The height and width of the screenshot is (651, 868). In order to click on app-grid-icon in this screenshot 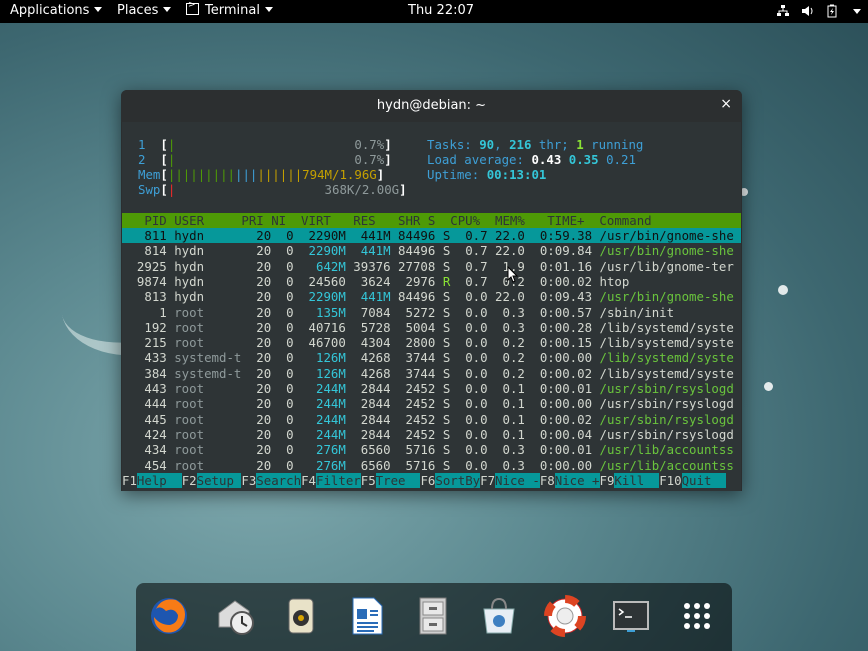, I will do `click(697, 616)`.